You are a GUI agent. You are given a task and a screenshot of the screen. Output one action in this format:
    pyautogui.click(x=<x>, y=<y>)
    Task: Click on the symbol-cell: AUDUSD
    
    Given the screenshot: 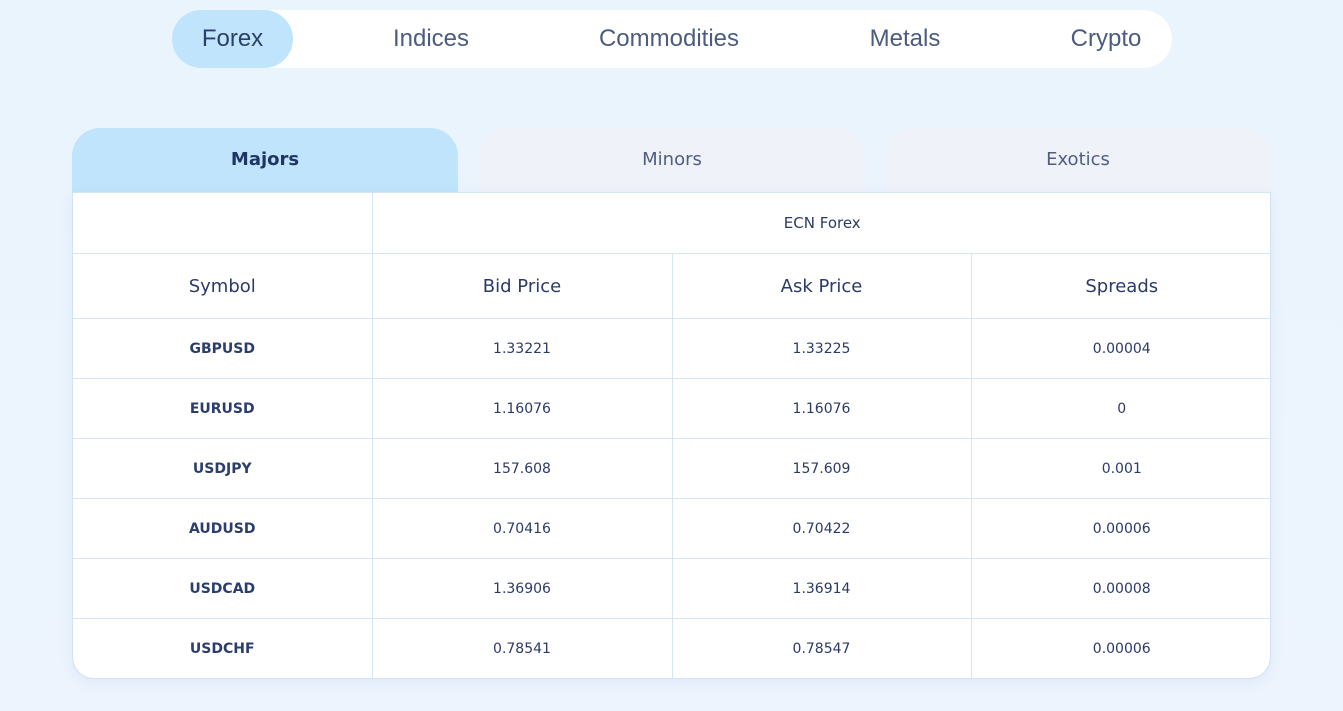 What is the action you would take?
    pyautogui.click(x=223, y=528)
    